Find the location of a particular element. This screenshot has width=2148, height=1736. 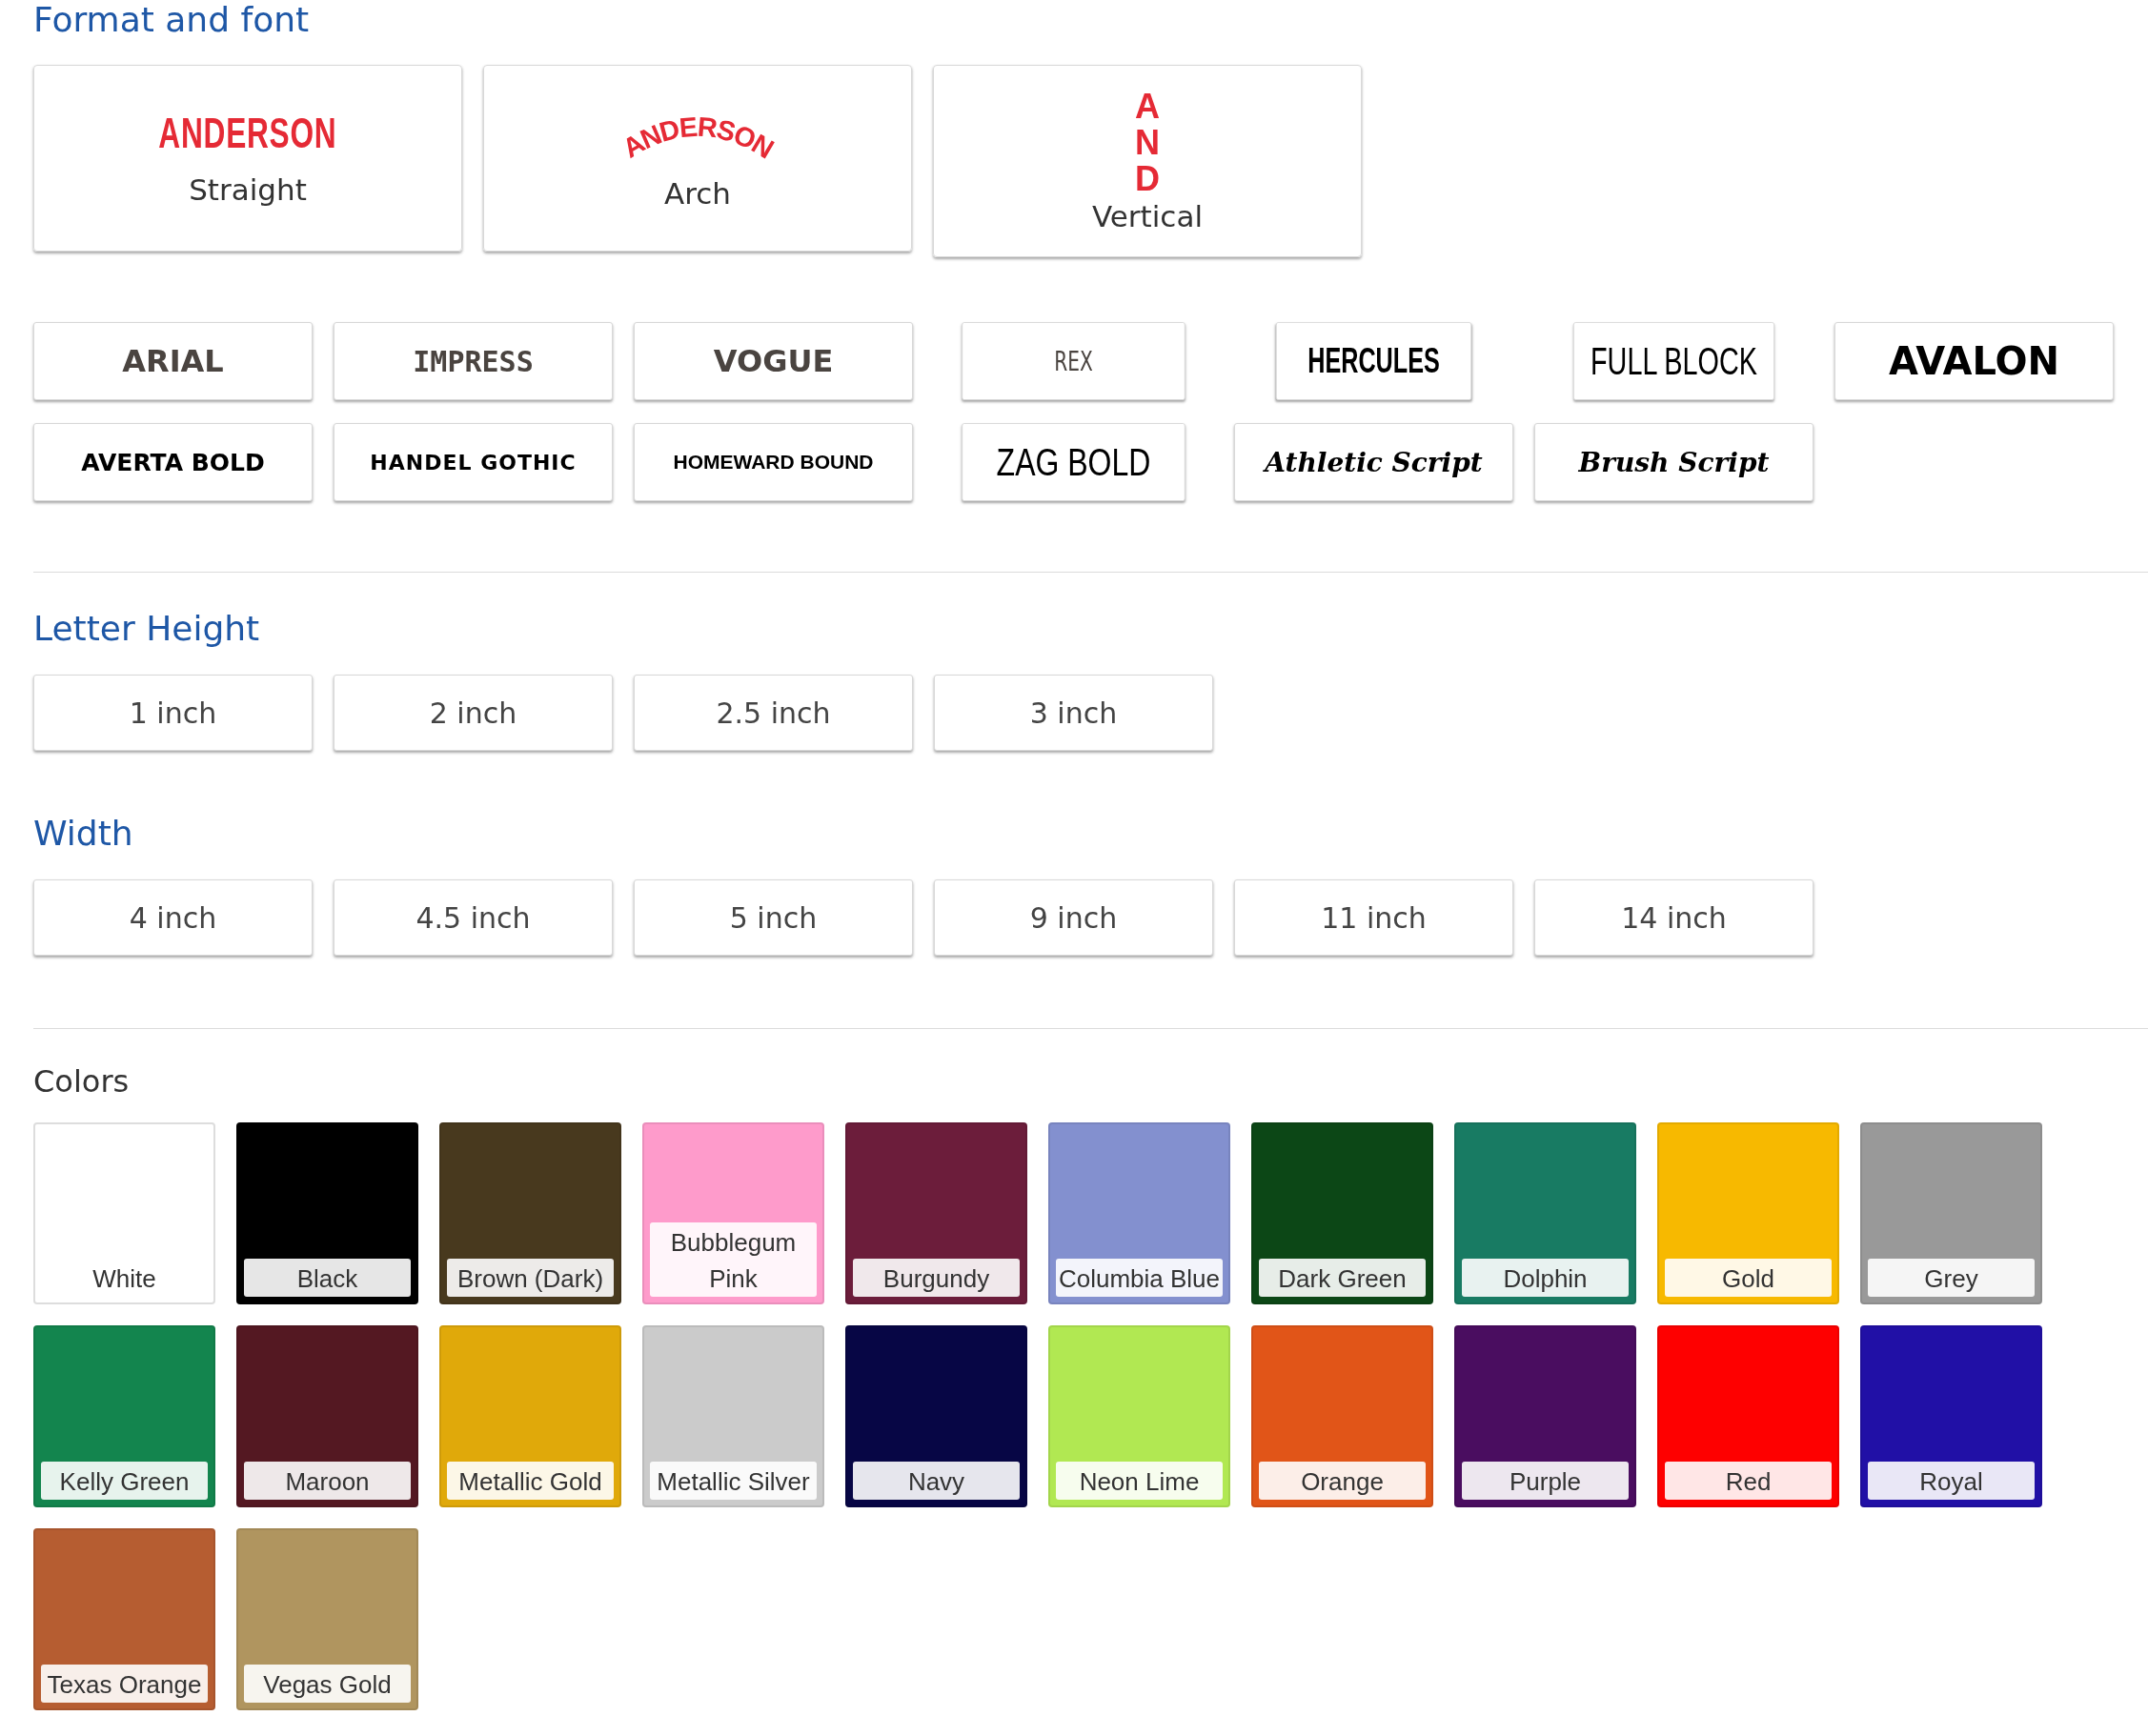

format-label: Straight is located at coordinates (248, 189).